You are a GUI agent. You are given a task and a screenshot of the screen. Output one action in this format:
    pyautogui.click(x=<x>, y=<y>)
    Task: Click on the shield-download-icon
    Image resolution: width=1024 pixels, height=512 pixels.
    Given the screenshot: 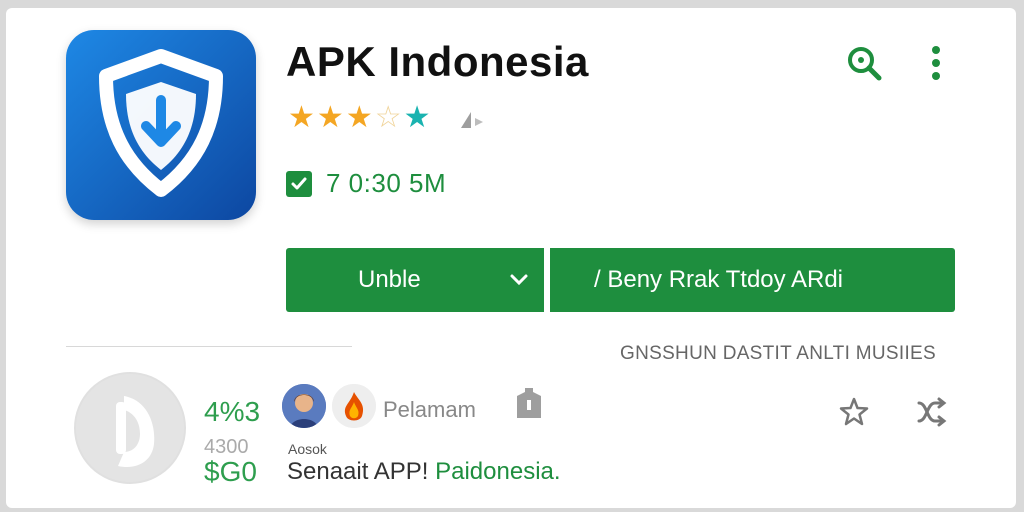 What is the action you would take?
    pyautogui.click(x=161, y=123)
    